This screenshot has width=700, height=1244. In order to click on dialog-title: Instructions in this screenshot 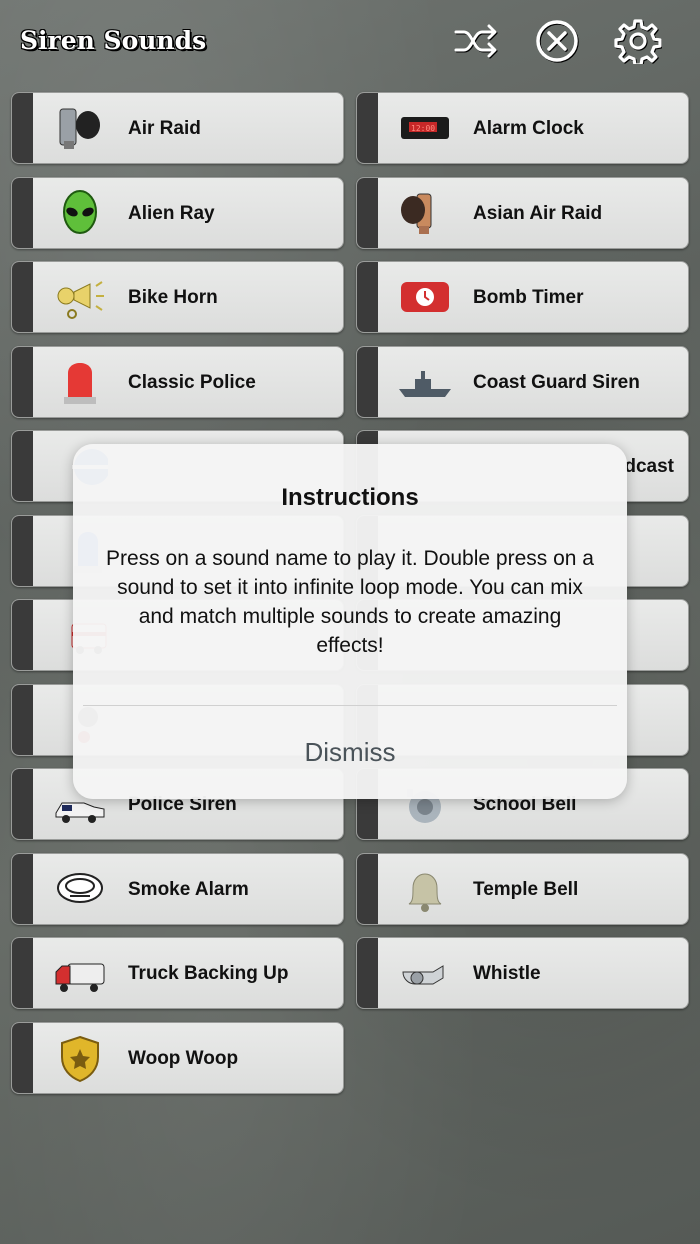, I will do `click(350, 497)`.